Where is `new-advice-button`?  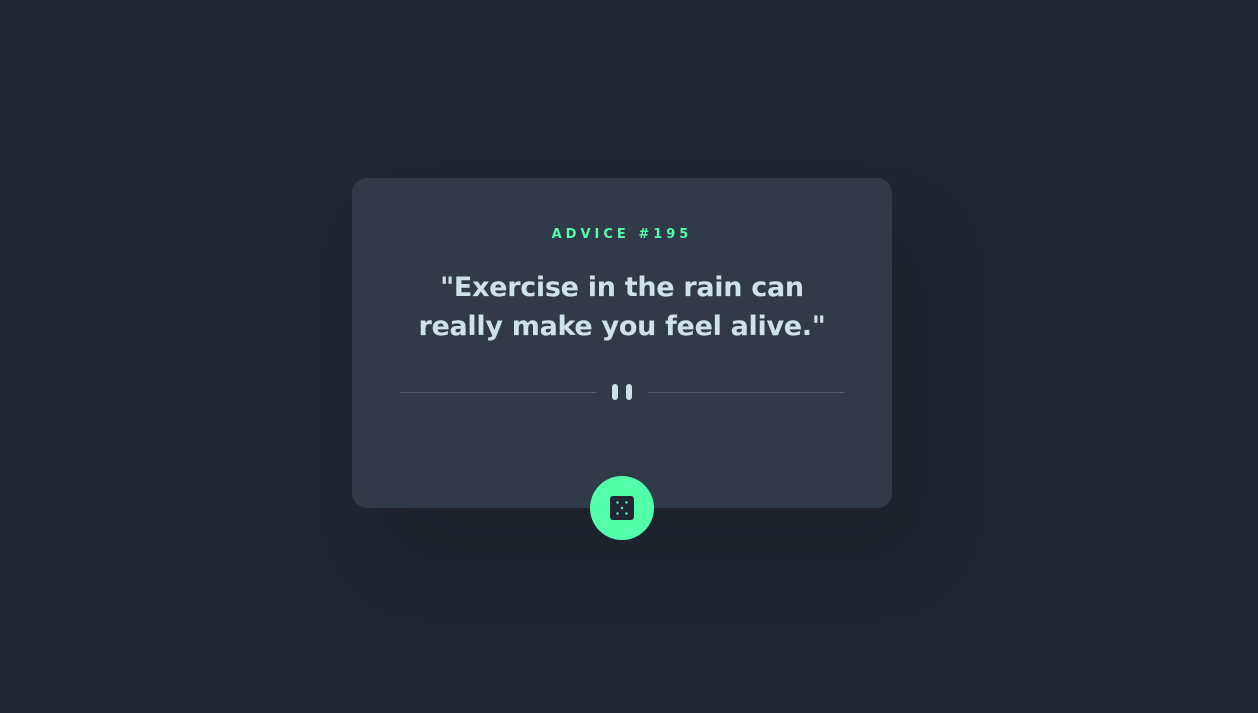
new-advice-button is located at coordinates (622, 508).